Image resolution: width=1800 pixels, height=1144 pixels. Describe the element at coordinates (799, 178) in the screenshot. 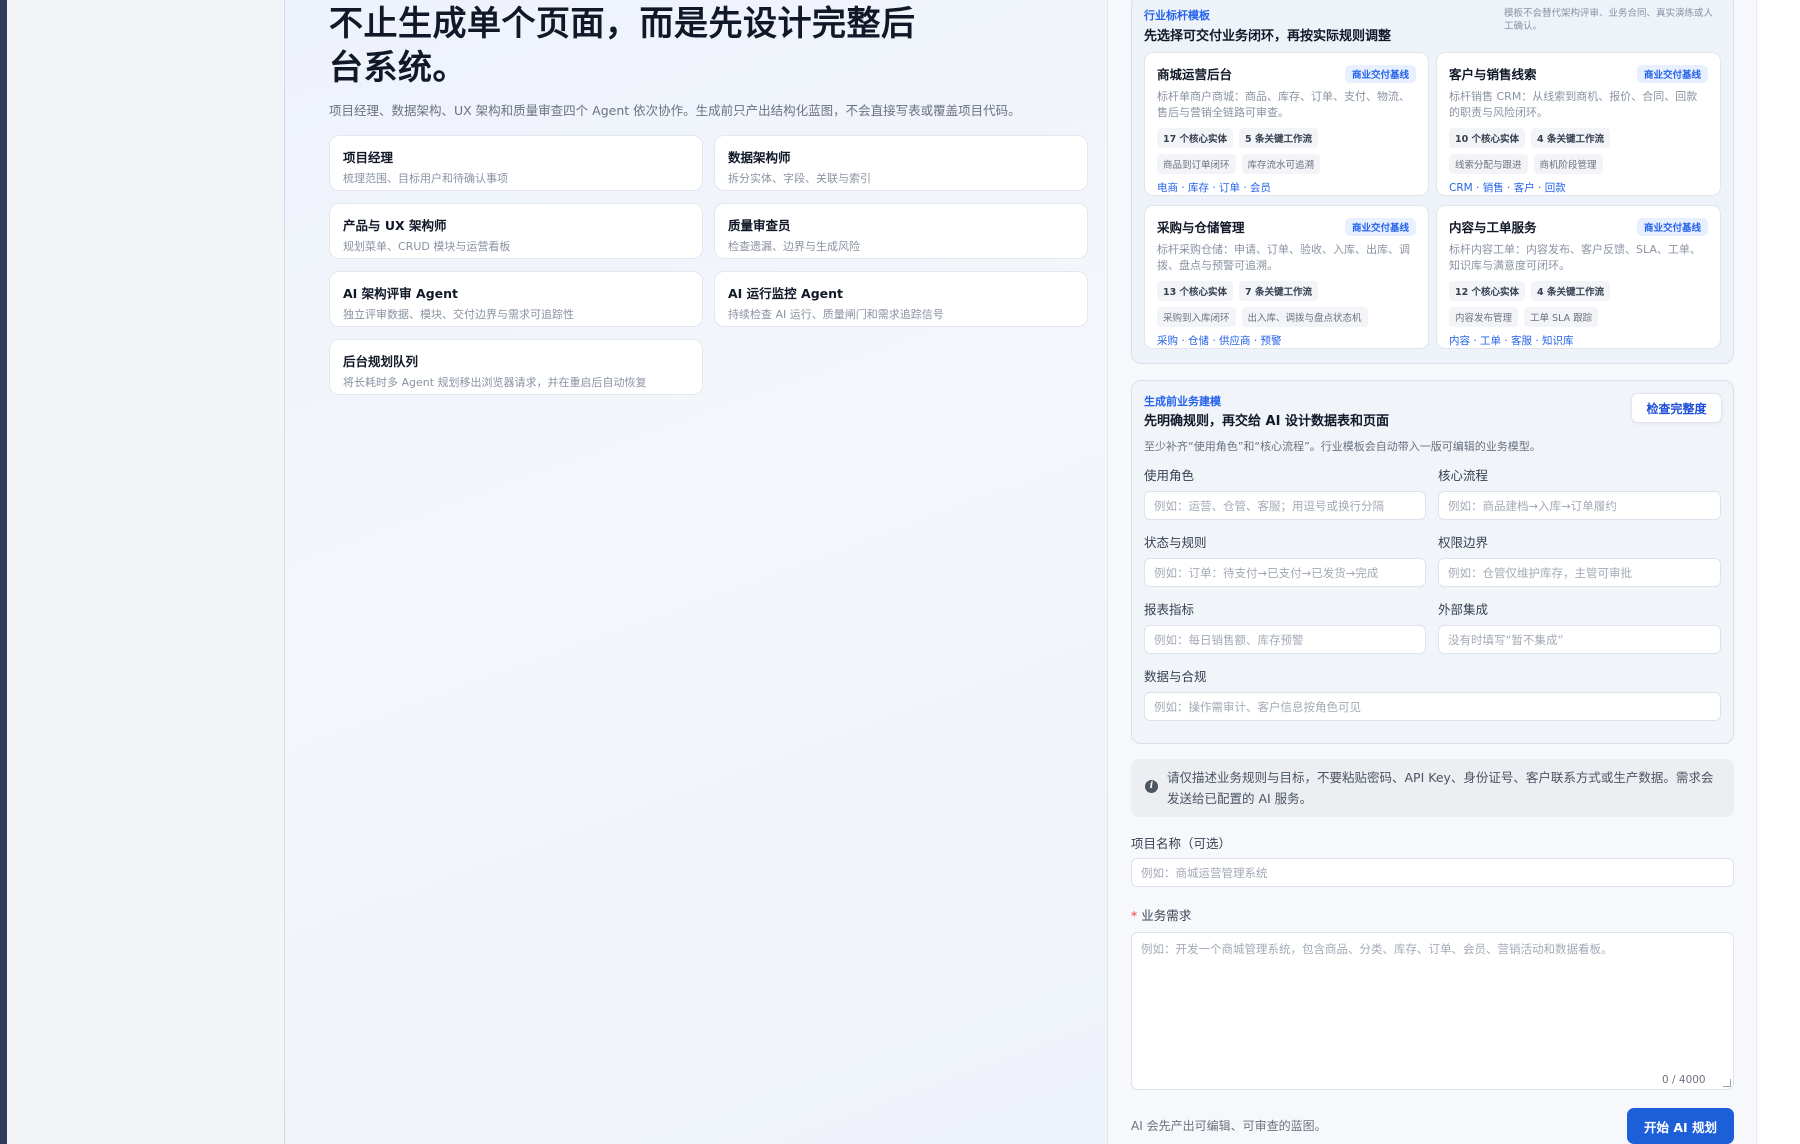

I see `agent-desc: 拆分实体、字段、关联与索引` at that location.